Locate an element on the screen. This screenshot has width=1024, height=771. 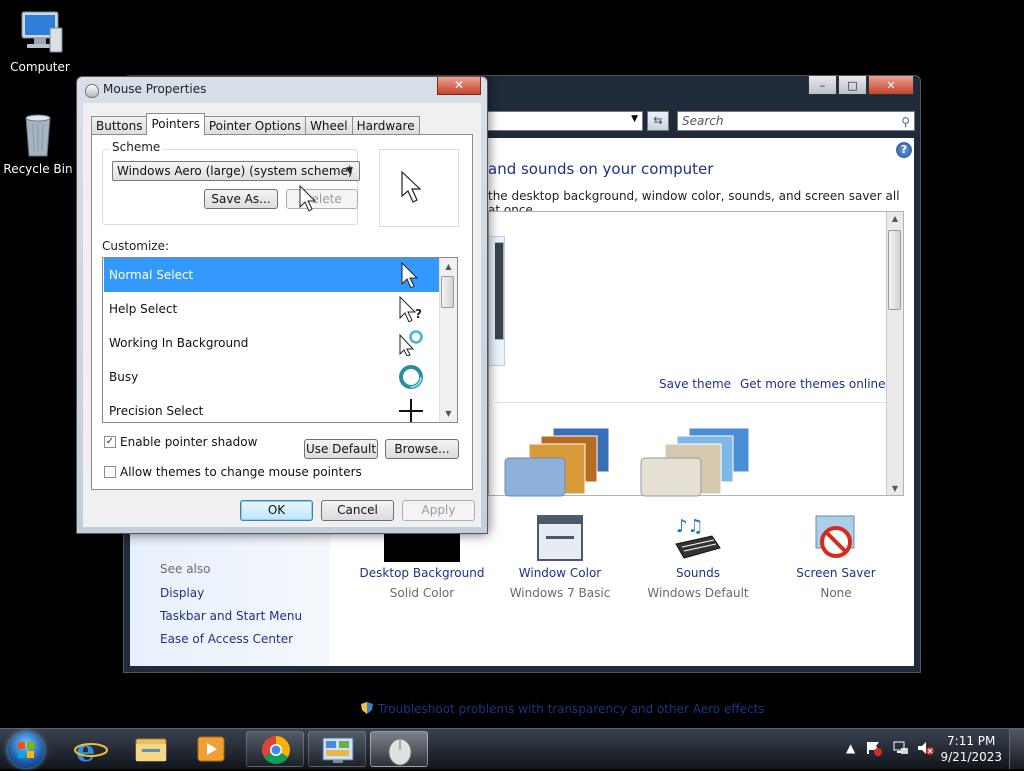
scheme-value: Windows Aero (large) (system scheme) is located at coordinates (235, 171).